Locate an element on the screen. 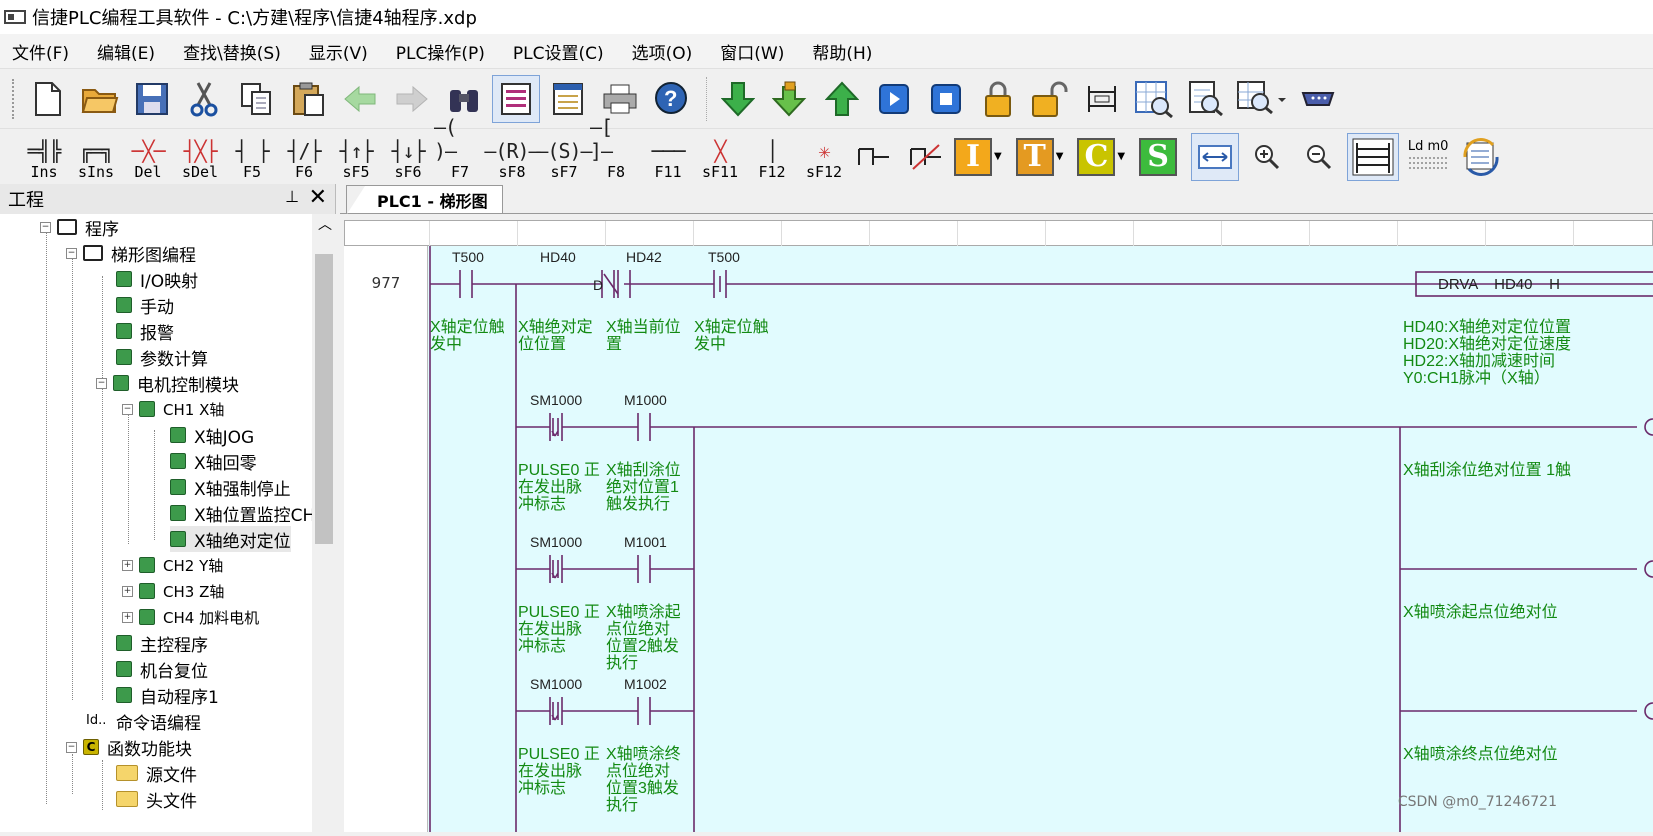 This screenshot has width=1653, height=836. menu-file: 文件(F) is located at coordinates (40, 51).